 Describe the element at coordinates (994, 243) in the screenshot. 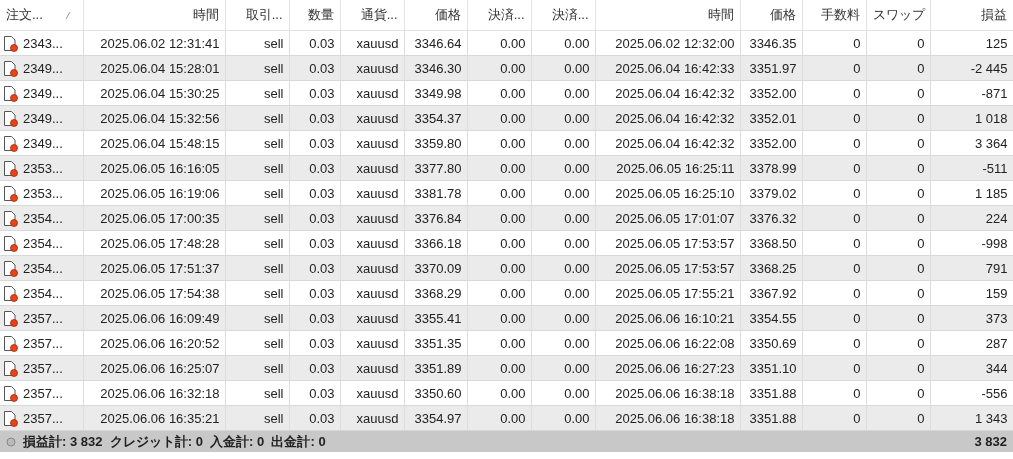

I see `table-cell: -998` at that location.